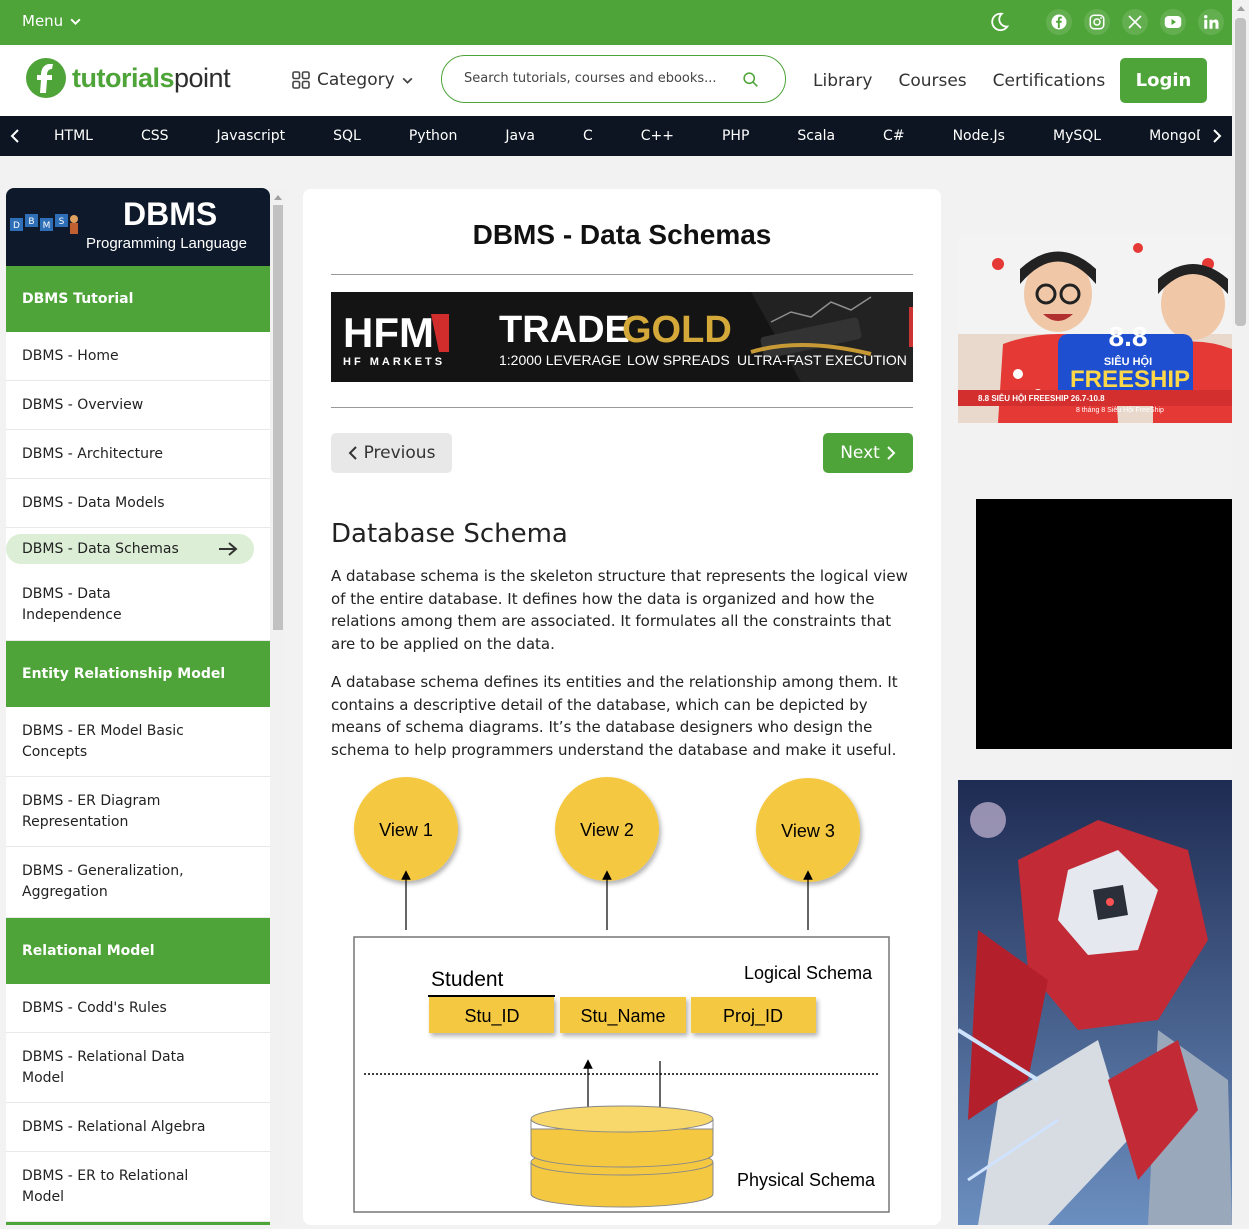 This screenshot has width=1249, height=1229. Describe the element at coordinates (47, 226) in the screenshot. I see `svg-text: M` at that location.